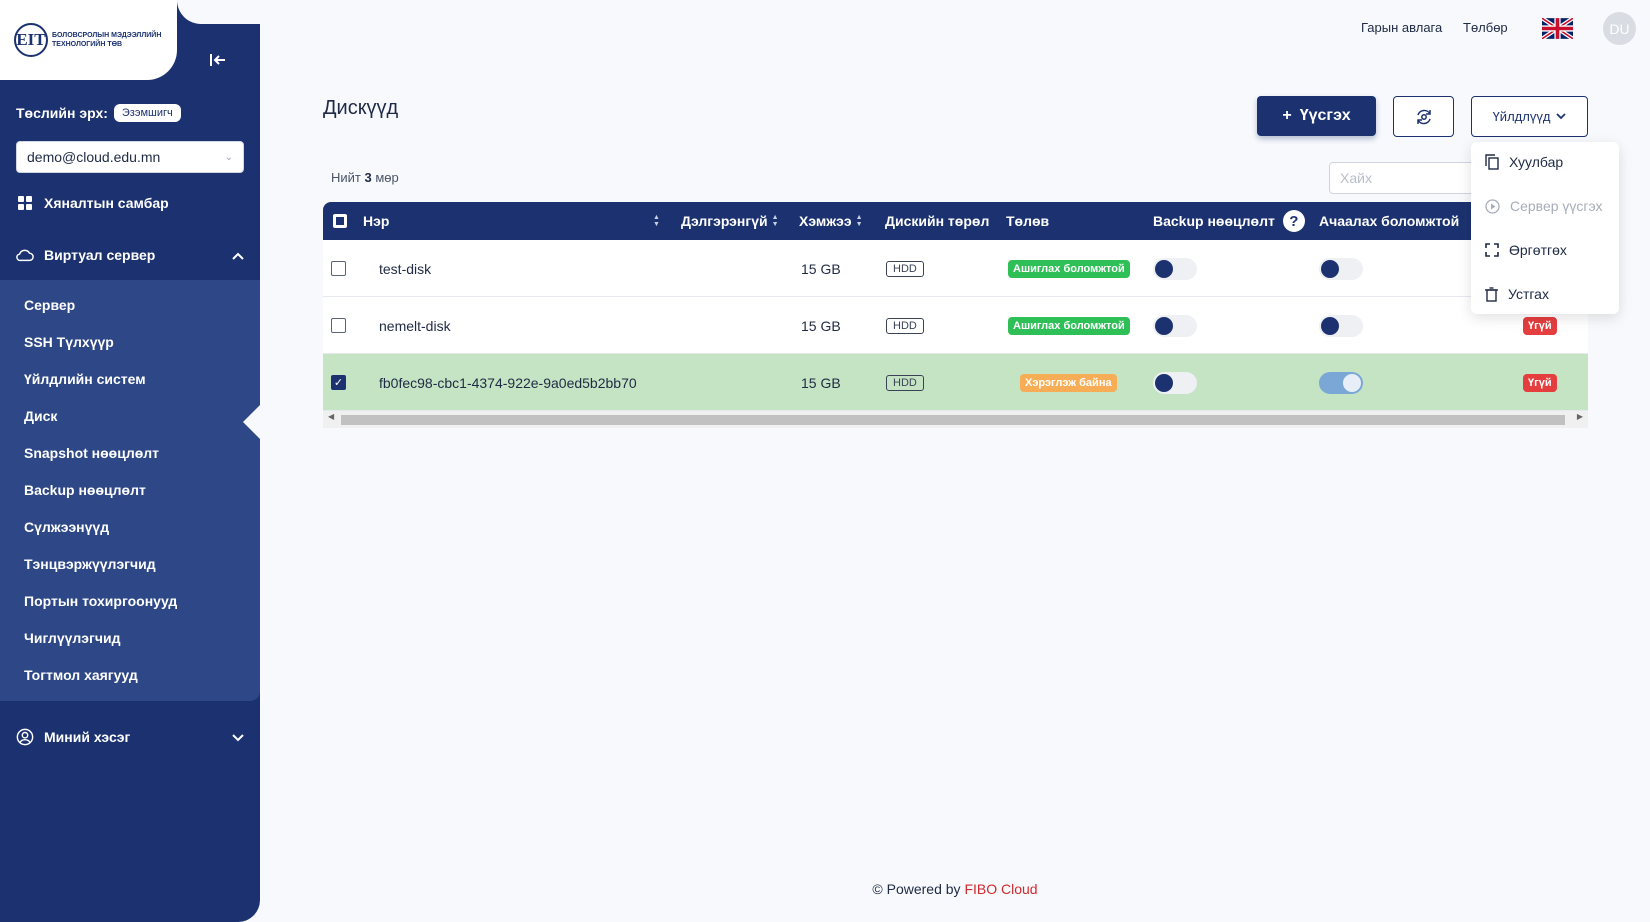 This screenshot has height=922, width=1650. What do you see at coordinates (25, 737) in the screenshot?
I see `user-circle-icon` at bounding box center [25, 737].